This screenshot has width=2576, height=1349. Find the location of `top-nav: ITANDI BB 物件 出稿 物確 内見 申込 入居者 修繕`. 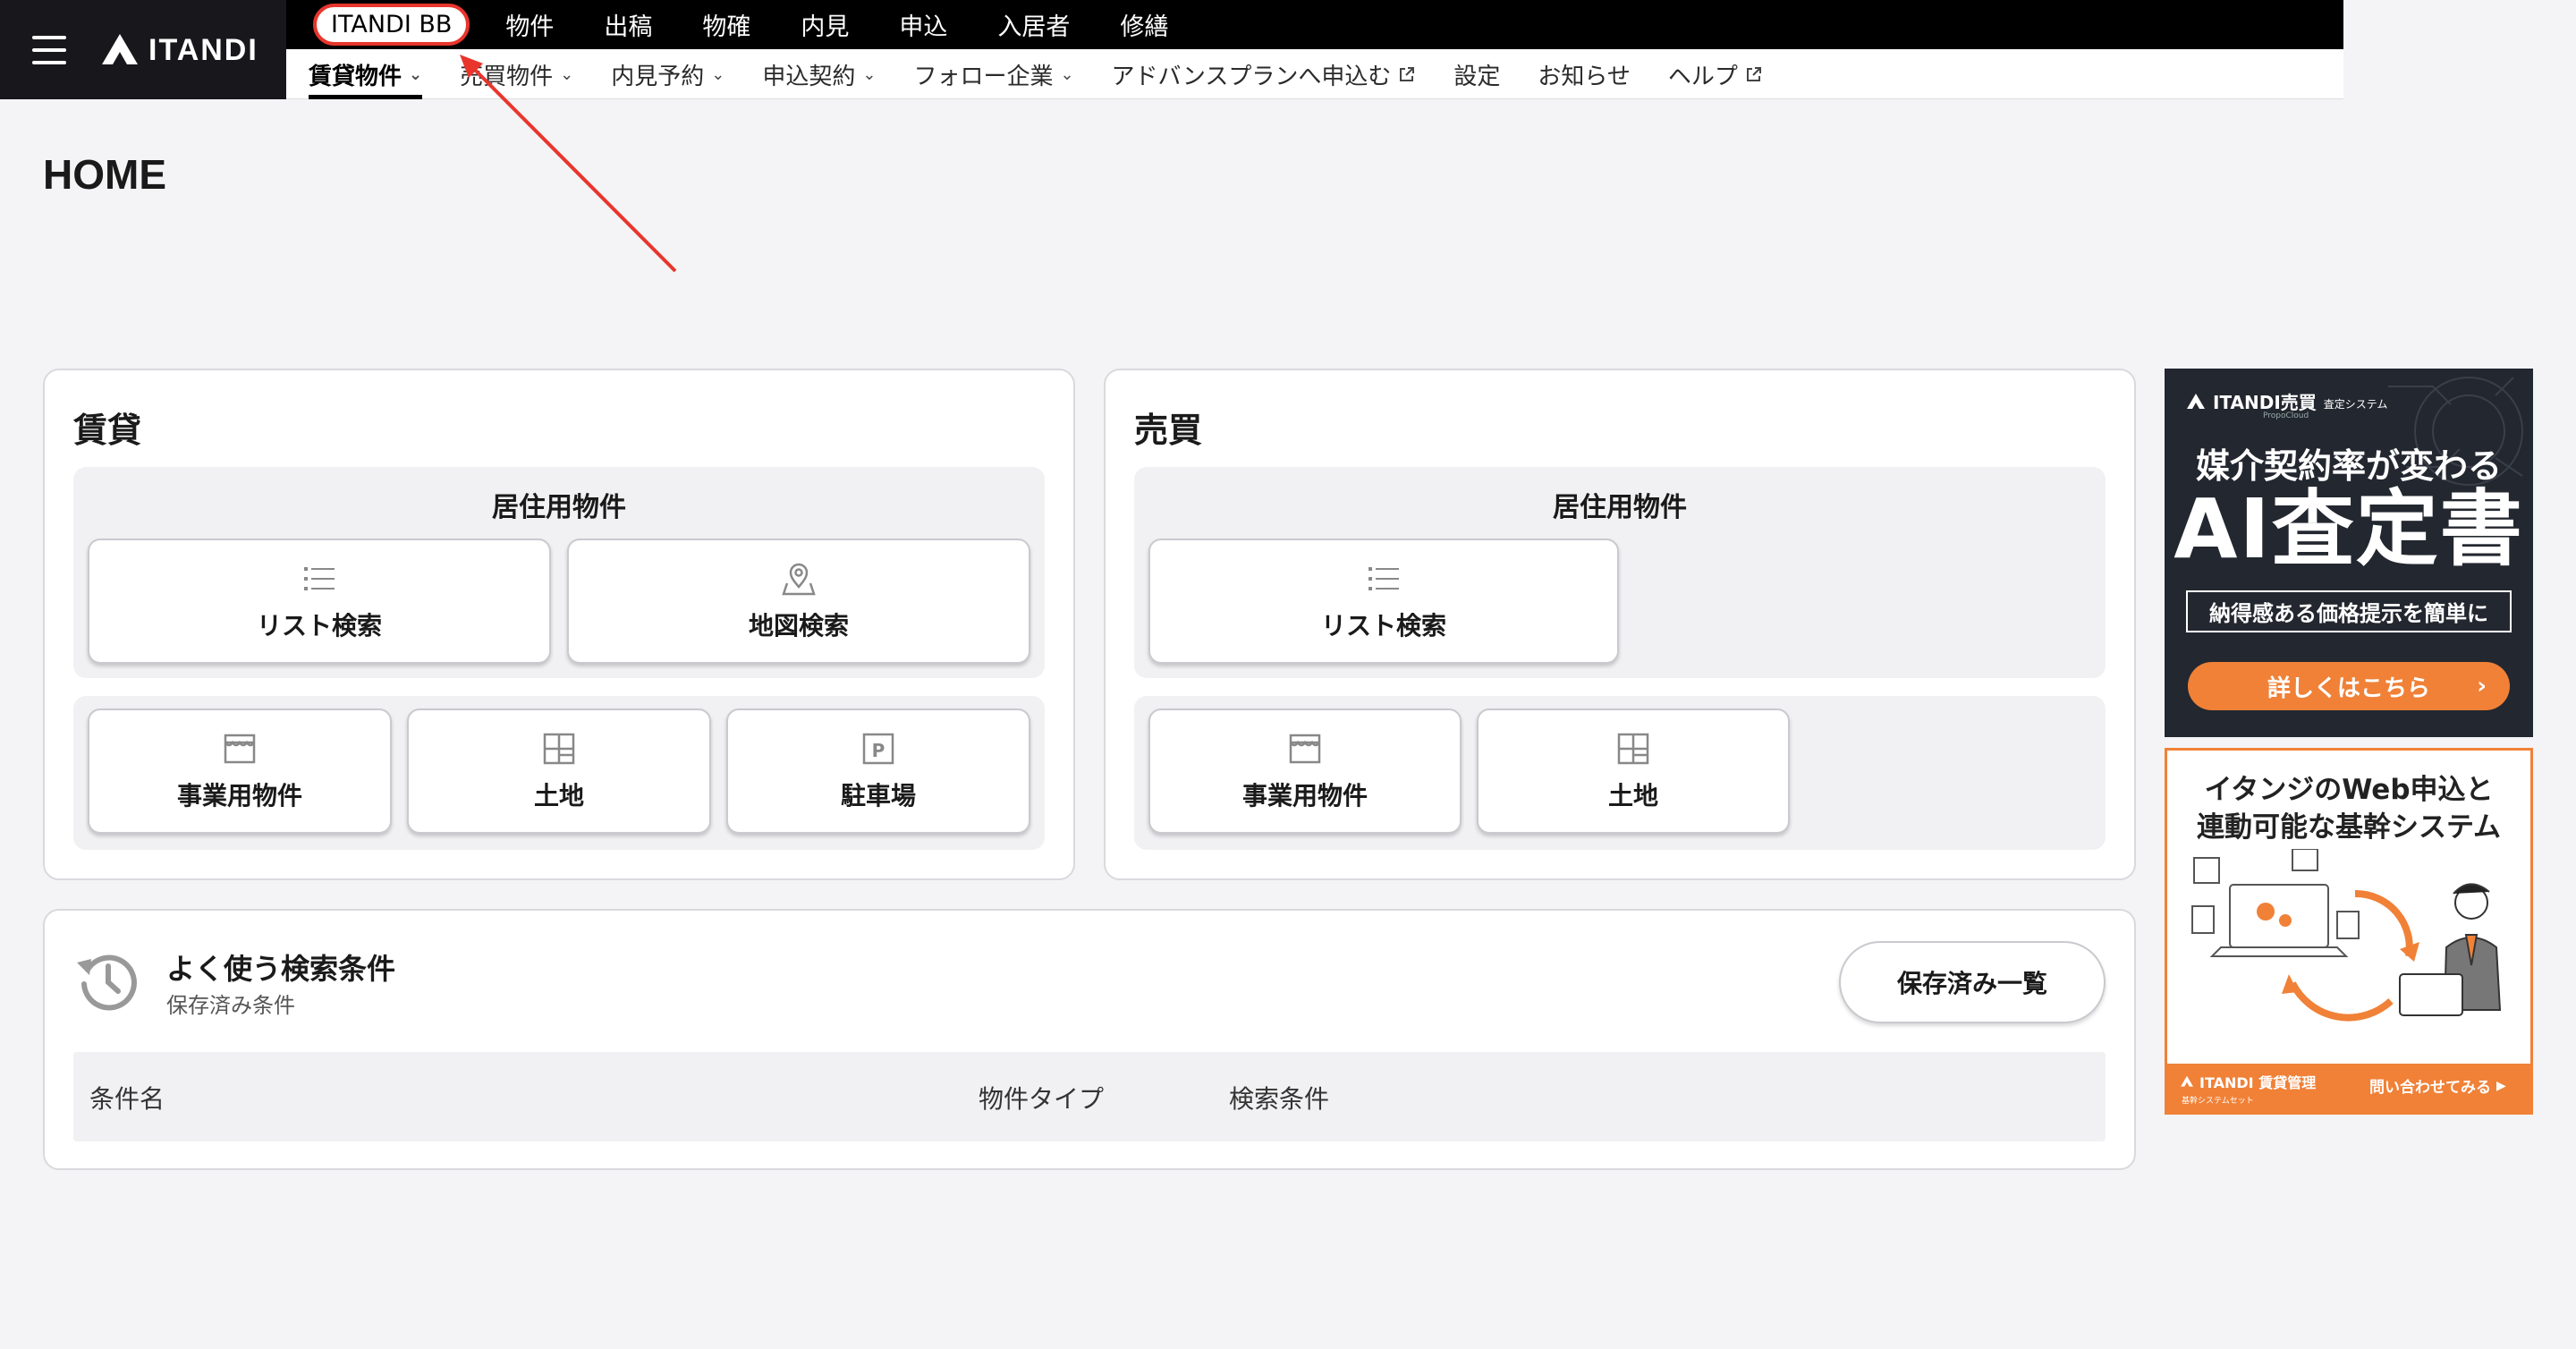

top-nav: ITANDI BB 物件 出稿 物確 内見 申込 入居者 修繕 is located at coordinates (739, 24).